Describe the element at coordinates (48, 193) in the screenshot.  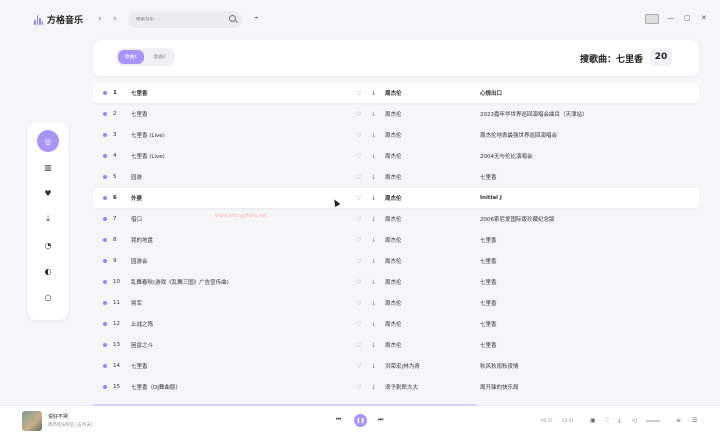
I see `sidebar-heart-icon: ♥` at that location.